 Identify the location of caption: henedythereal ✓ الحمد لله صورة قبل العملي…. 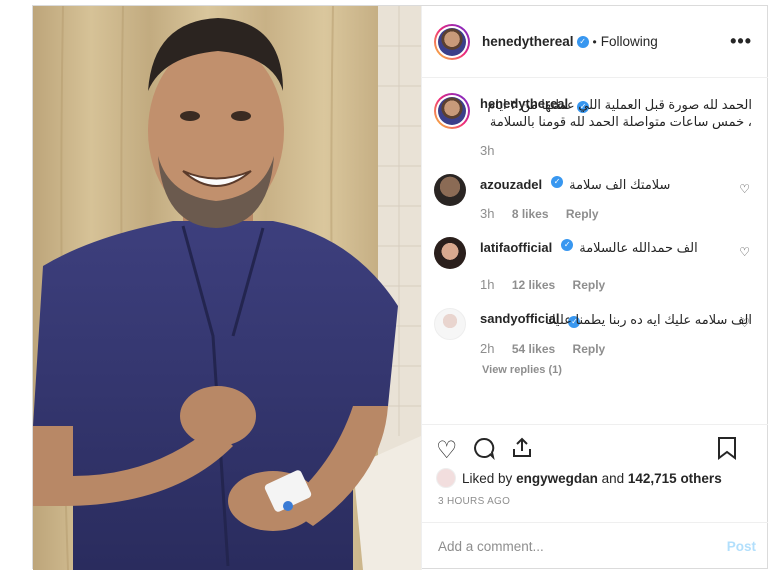
(593, 126).